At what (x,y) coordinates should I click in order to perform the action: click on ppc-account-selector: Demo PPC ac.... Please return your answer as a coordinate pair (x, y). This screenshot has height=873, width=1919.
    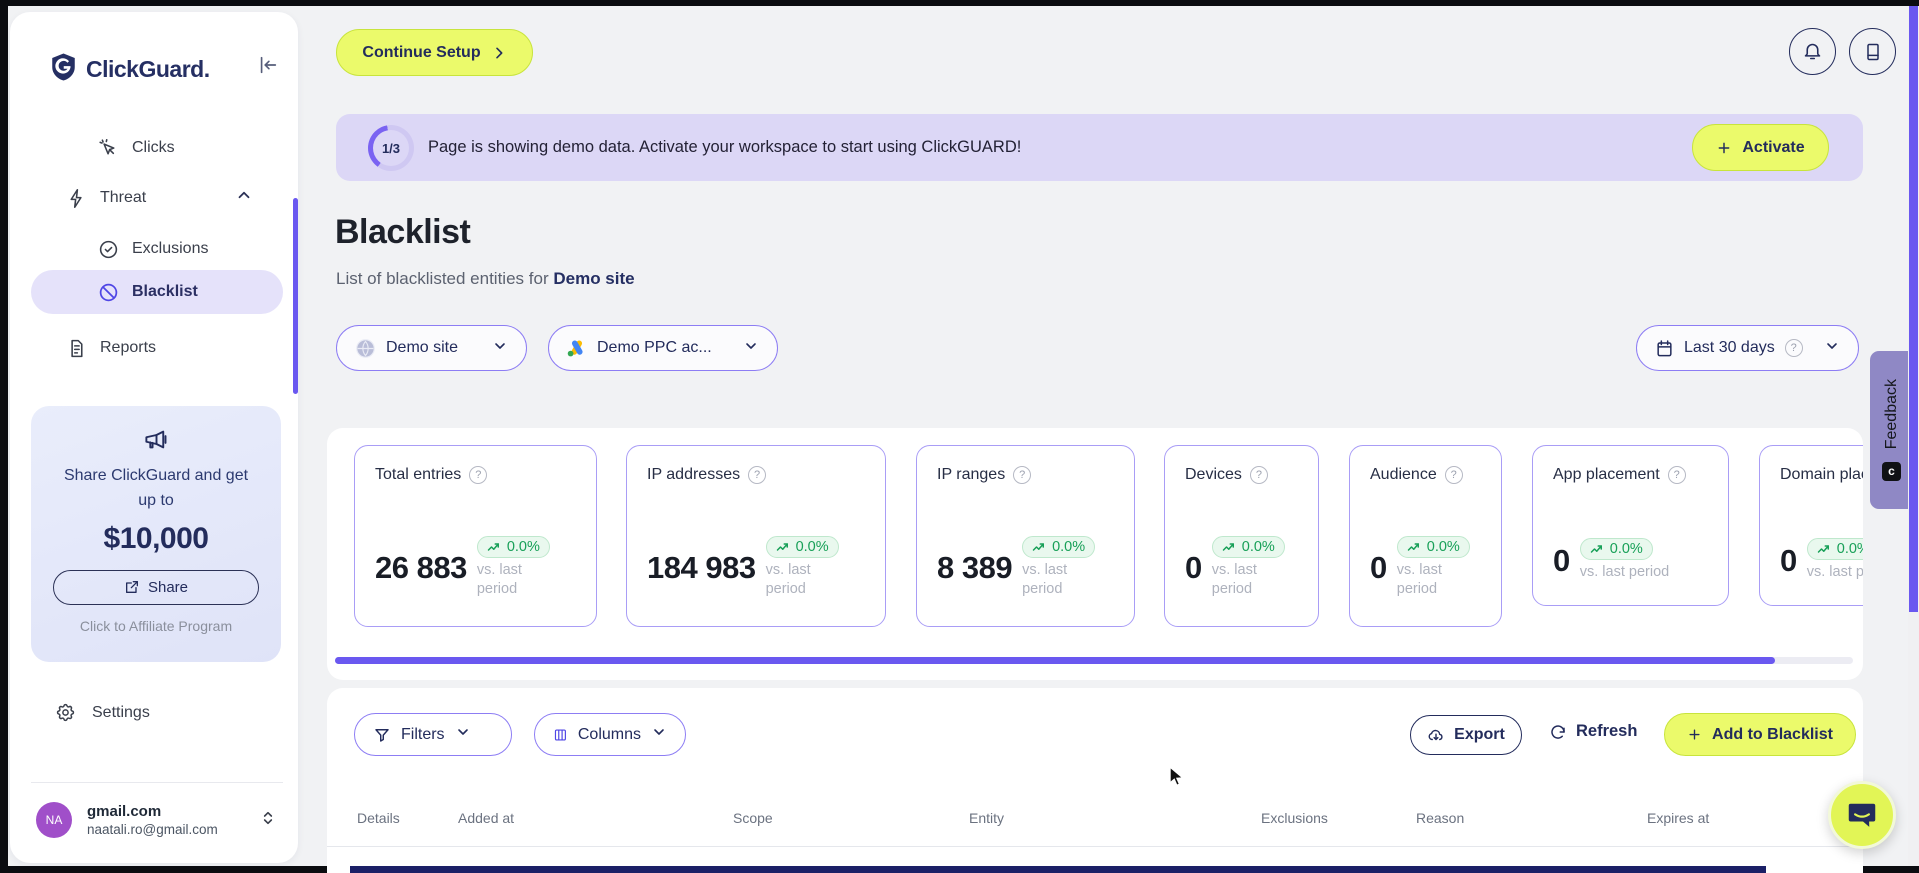
    Looking at the image, I should click on (663, 348).